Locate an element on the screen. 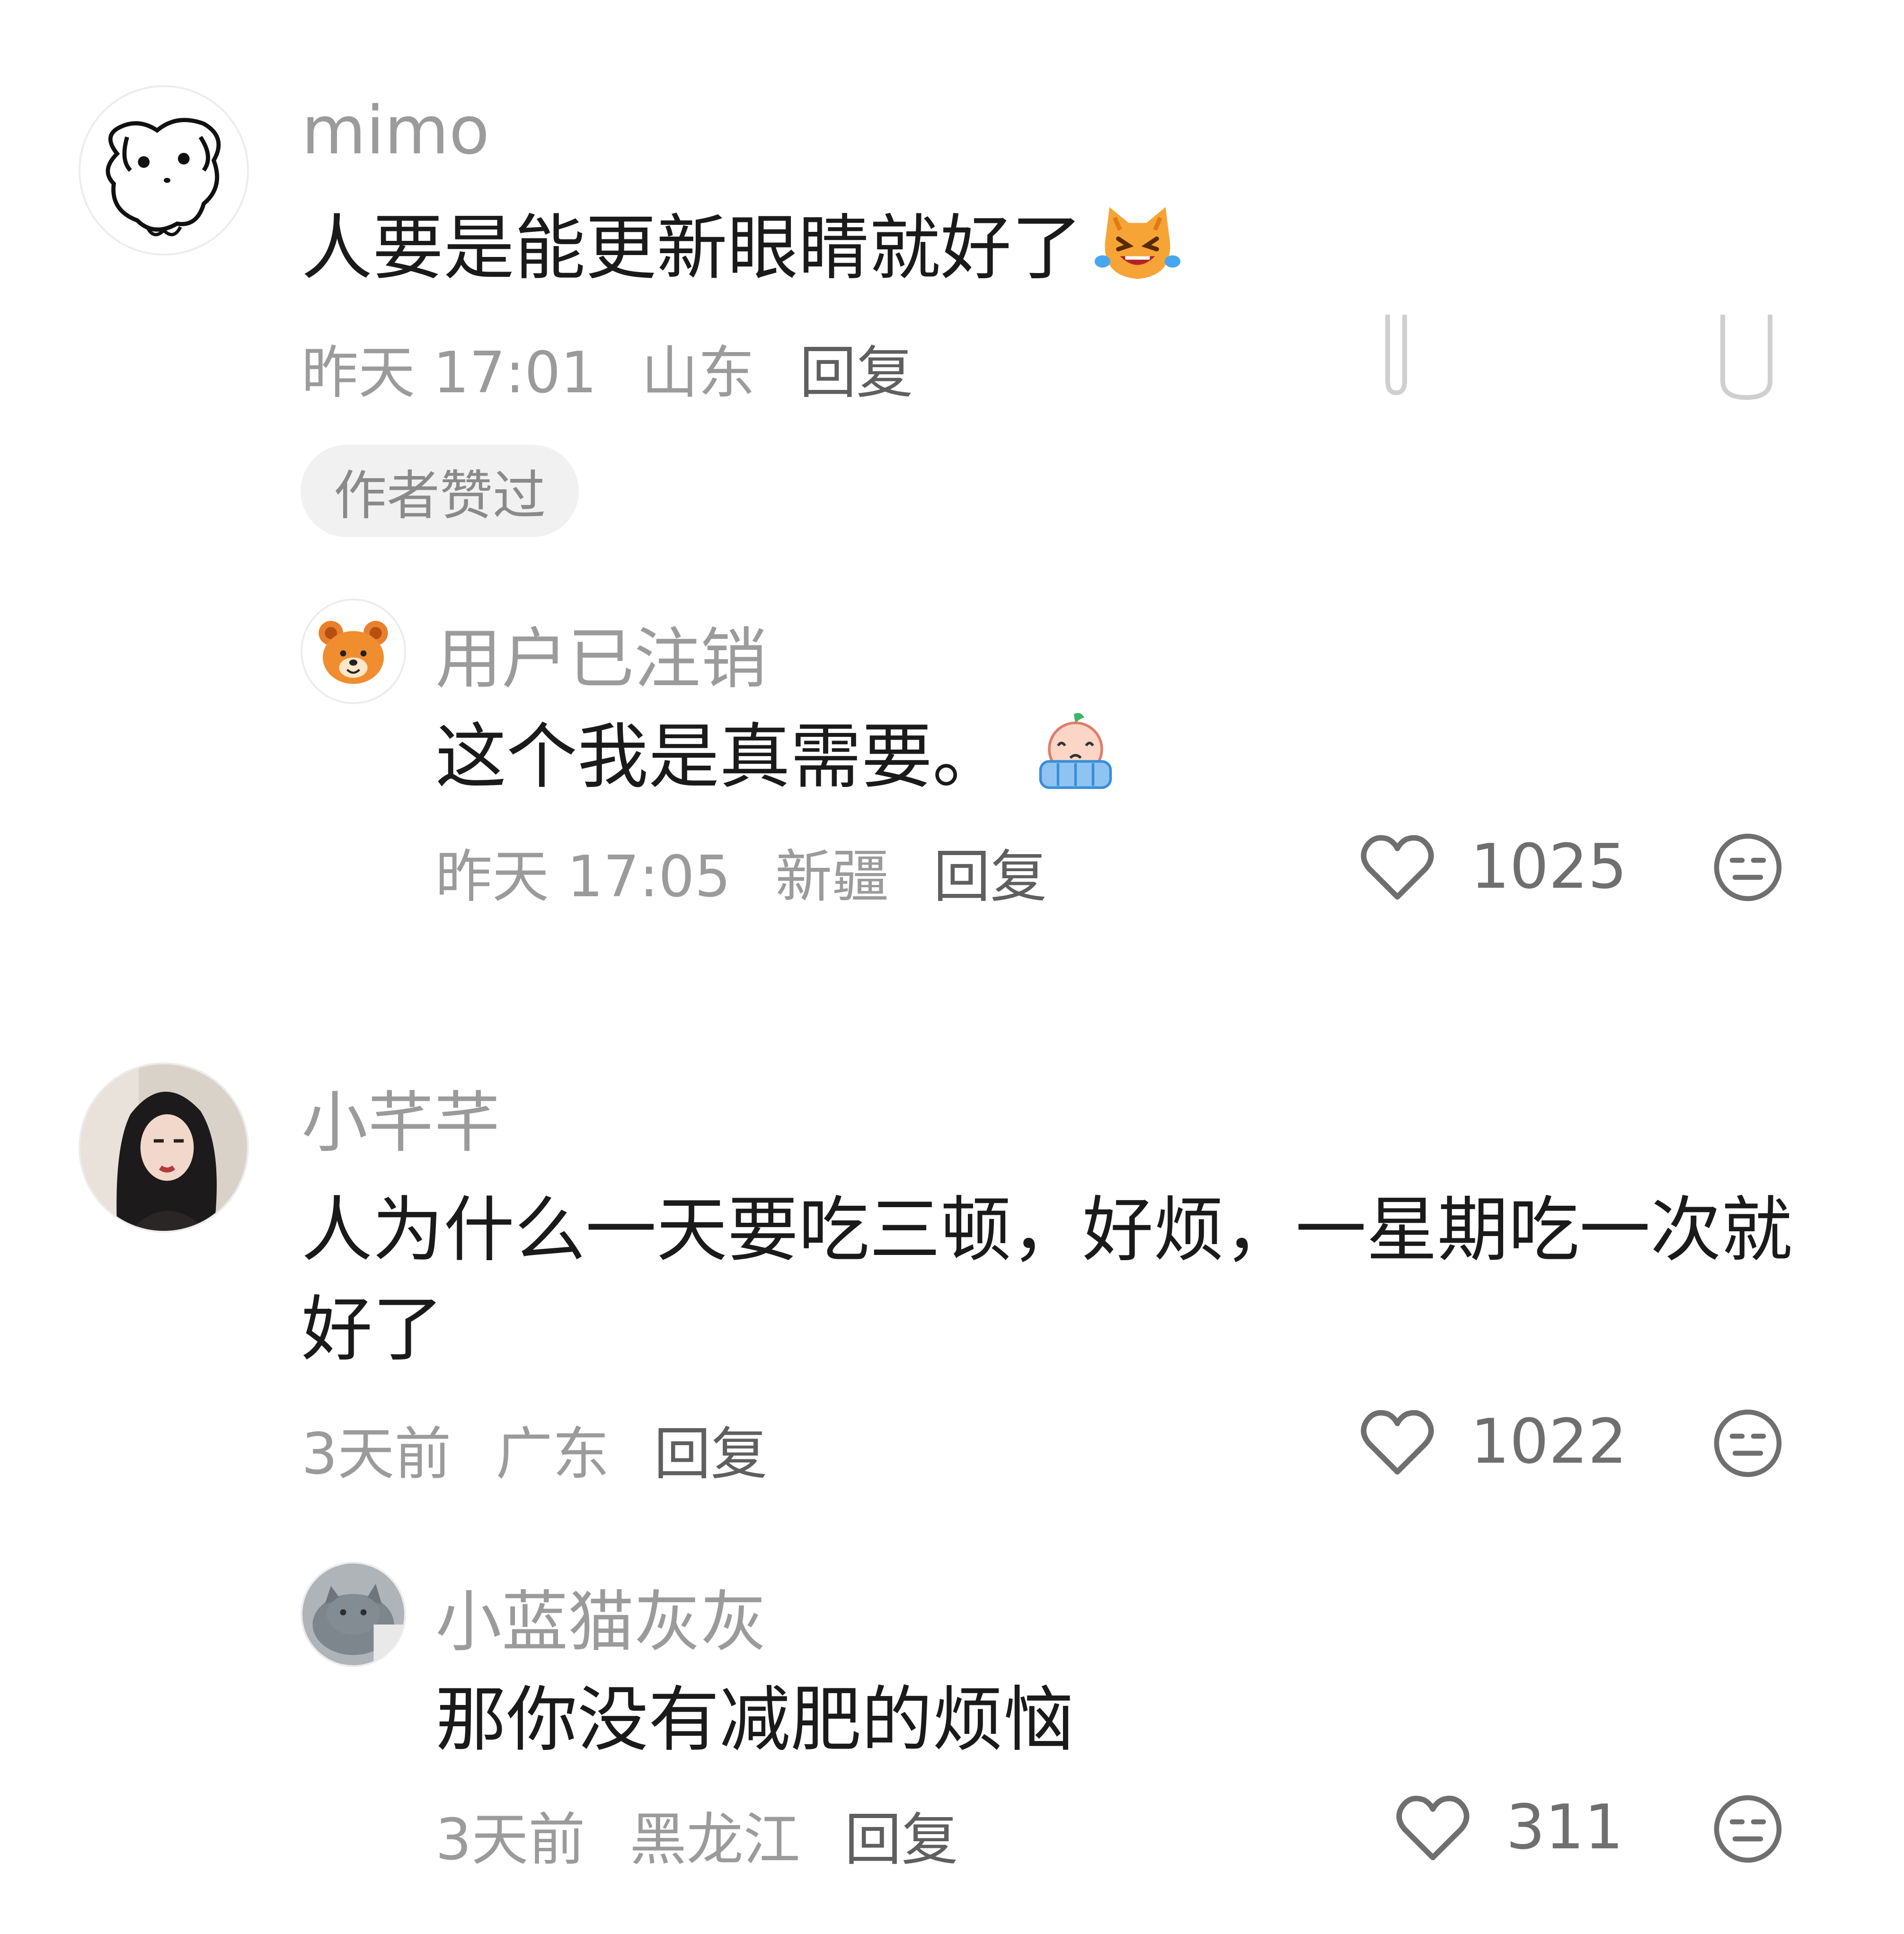  like-button: 311 is located at coordinates (1508, 1827).